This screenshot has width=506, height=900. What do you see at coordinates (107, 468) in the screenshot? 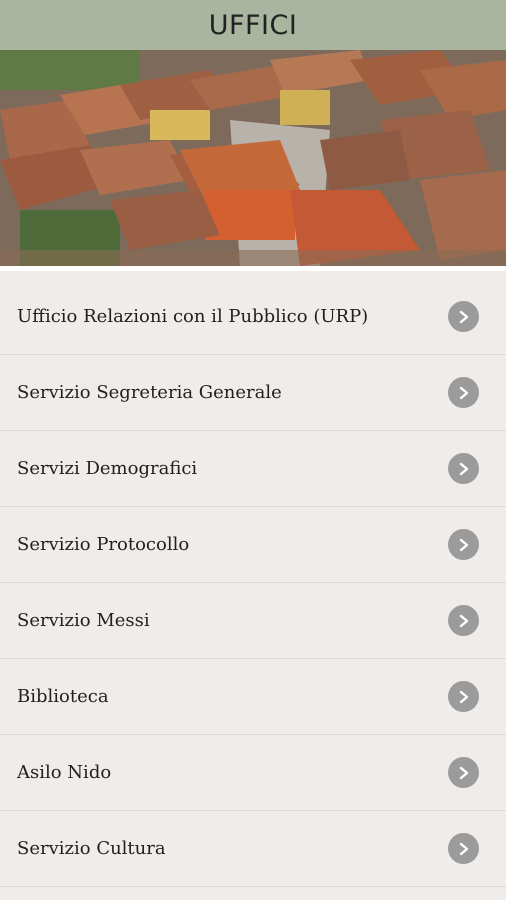
I see `list-item-label: Servizi Demografici` at bounding box center [107, 468].